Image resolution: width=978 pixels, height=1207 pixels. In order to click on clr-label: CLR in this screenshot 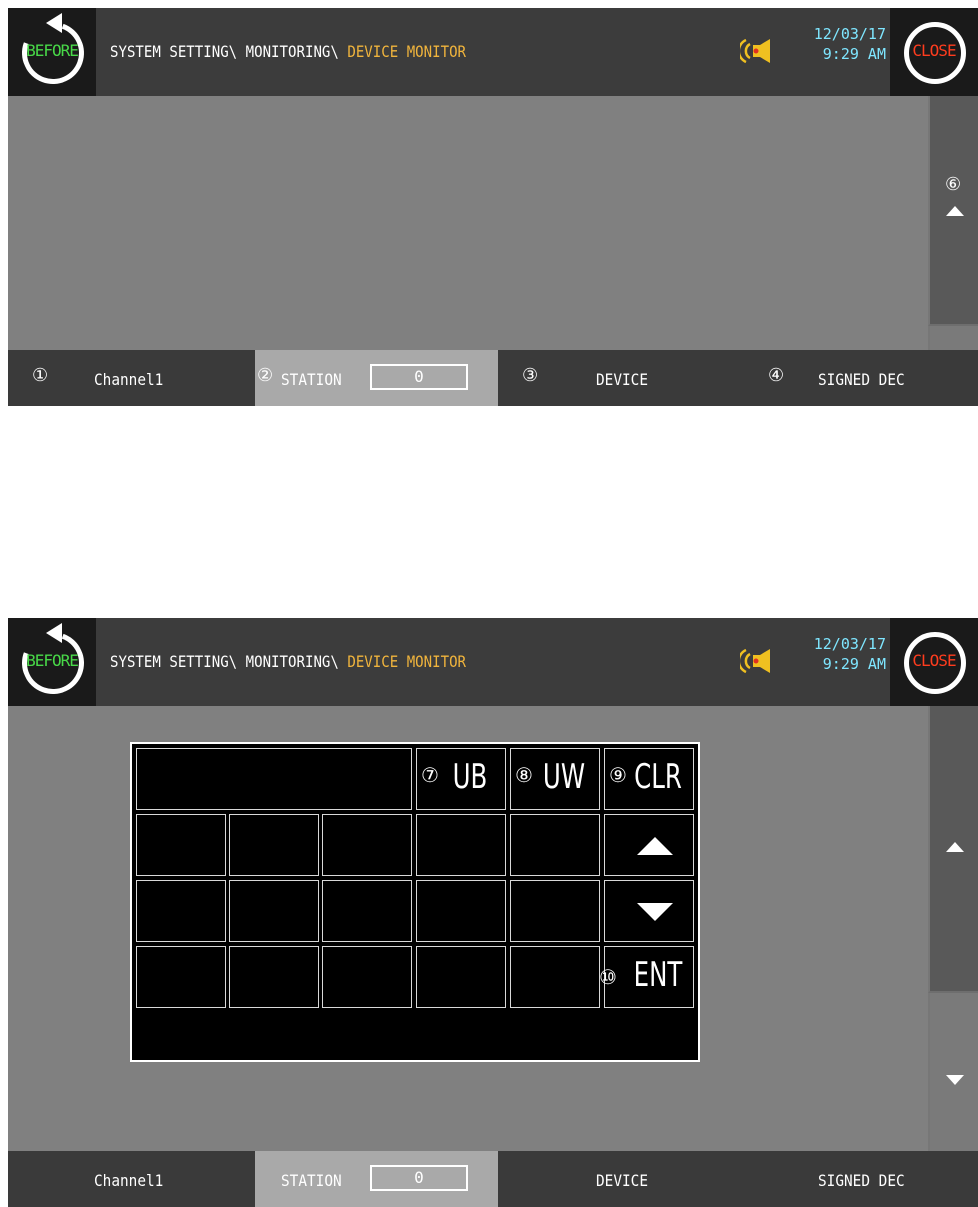, I will do `click(658, 777)`.